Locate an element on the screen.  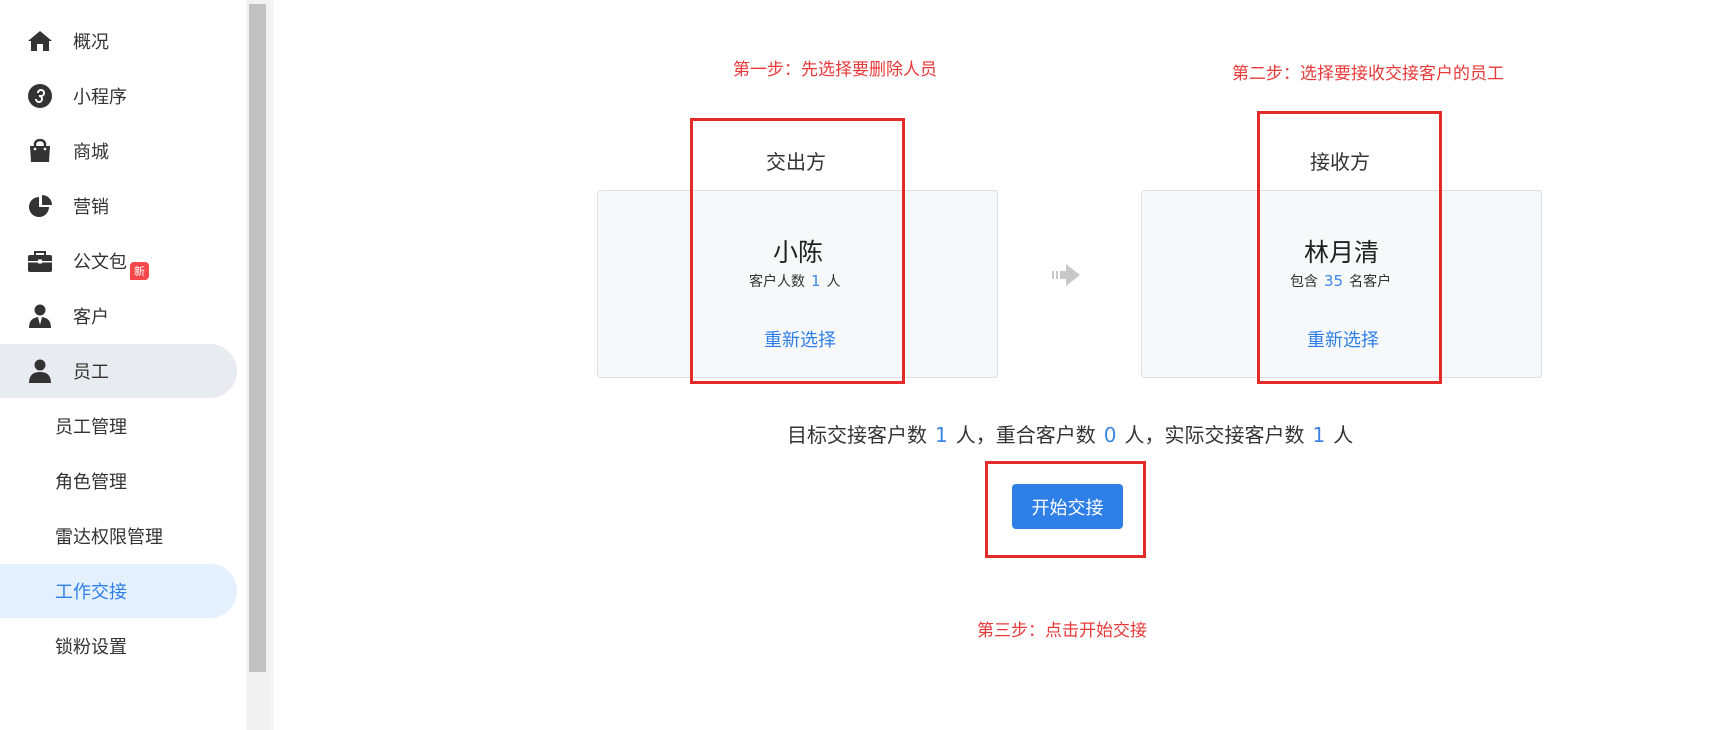
sidebar-subitem-fan-lock-settings: 锁粉设置 is located at coordinates (118, 646).